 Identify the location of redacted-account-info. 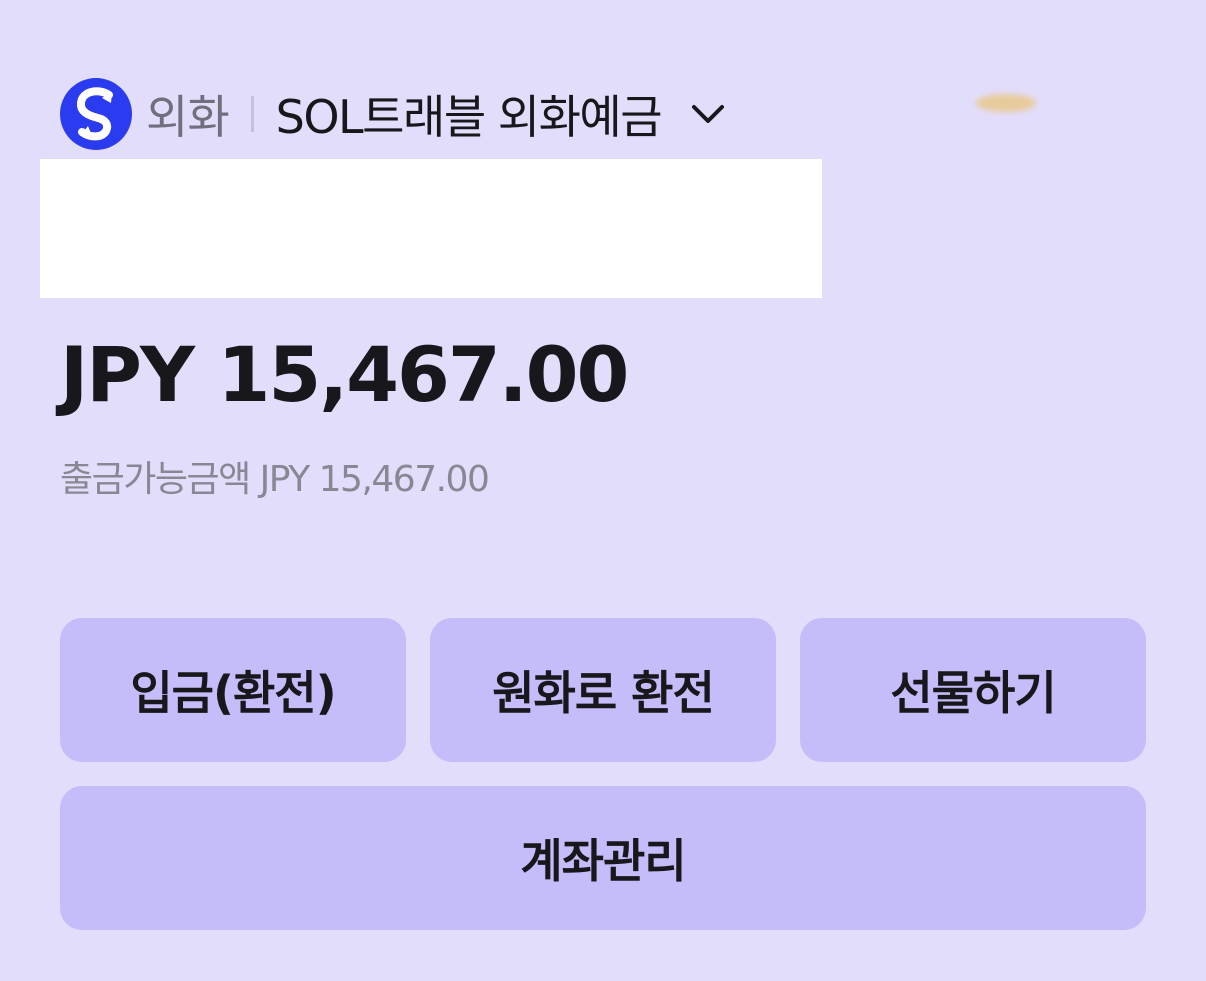
(431, 228).